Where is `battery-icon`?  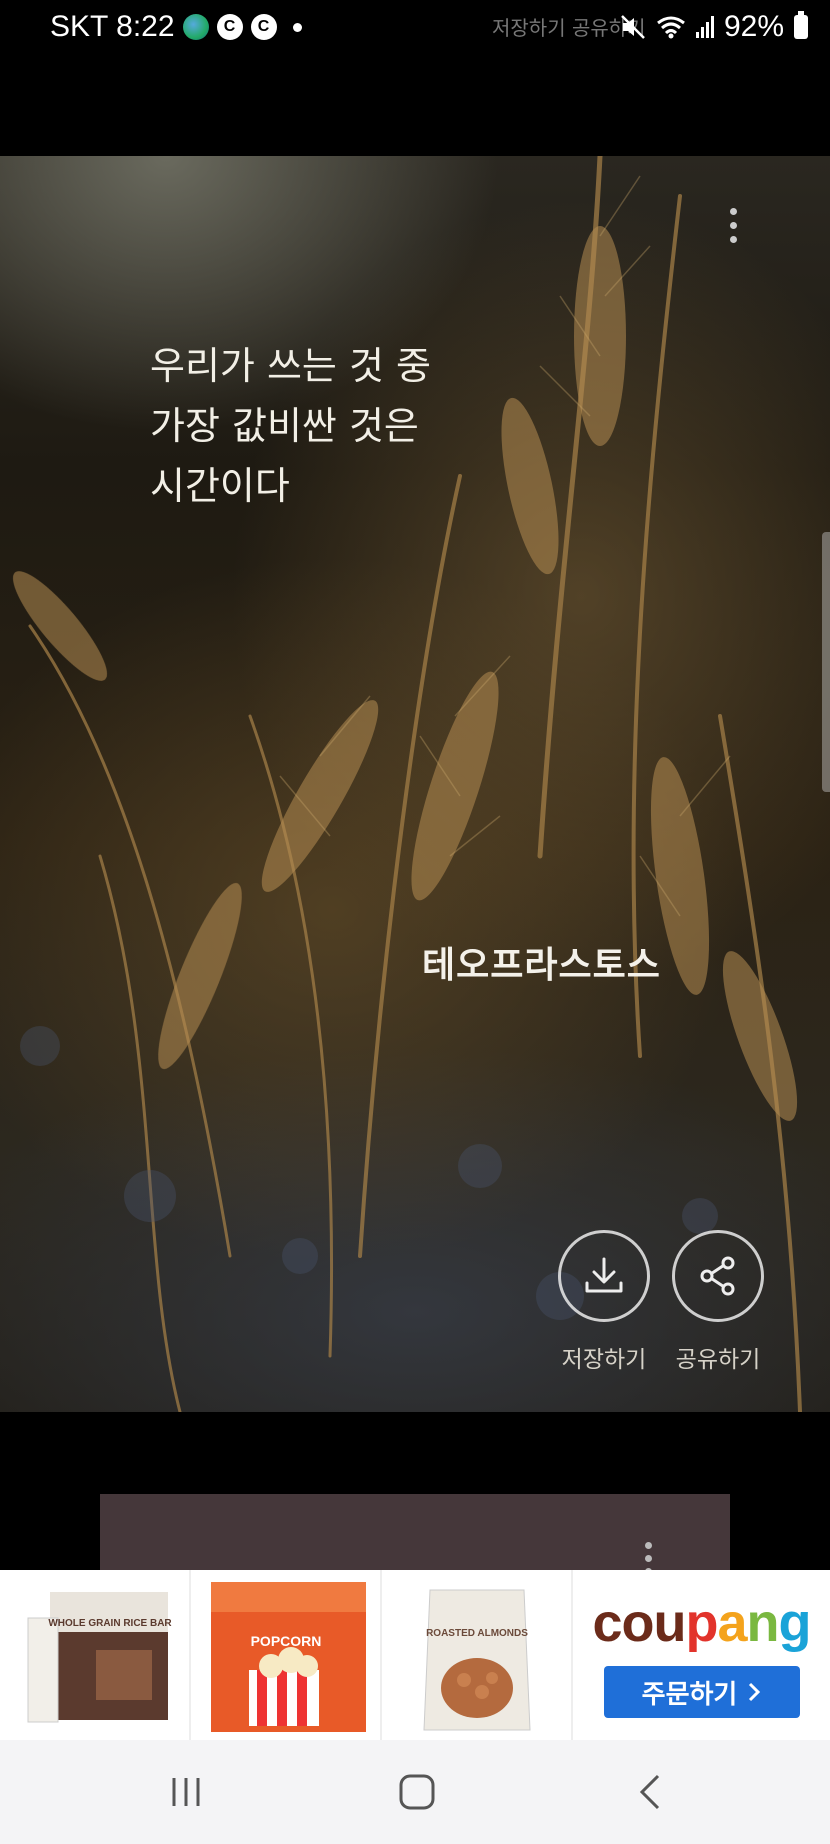
battery-icon is located at coordinates (801, 25).